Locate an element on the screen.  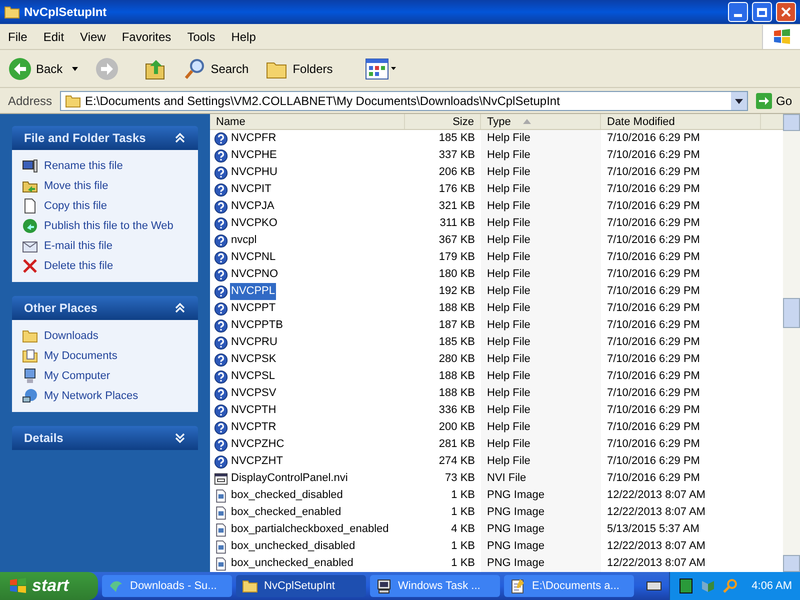
close-icon is located at coordinates (786, 12).